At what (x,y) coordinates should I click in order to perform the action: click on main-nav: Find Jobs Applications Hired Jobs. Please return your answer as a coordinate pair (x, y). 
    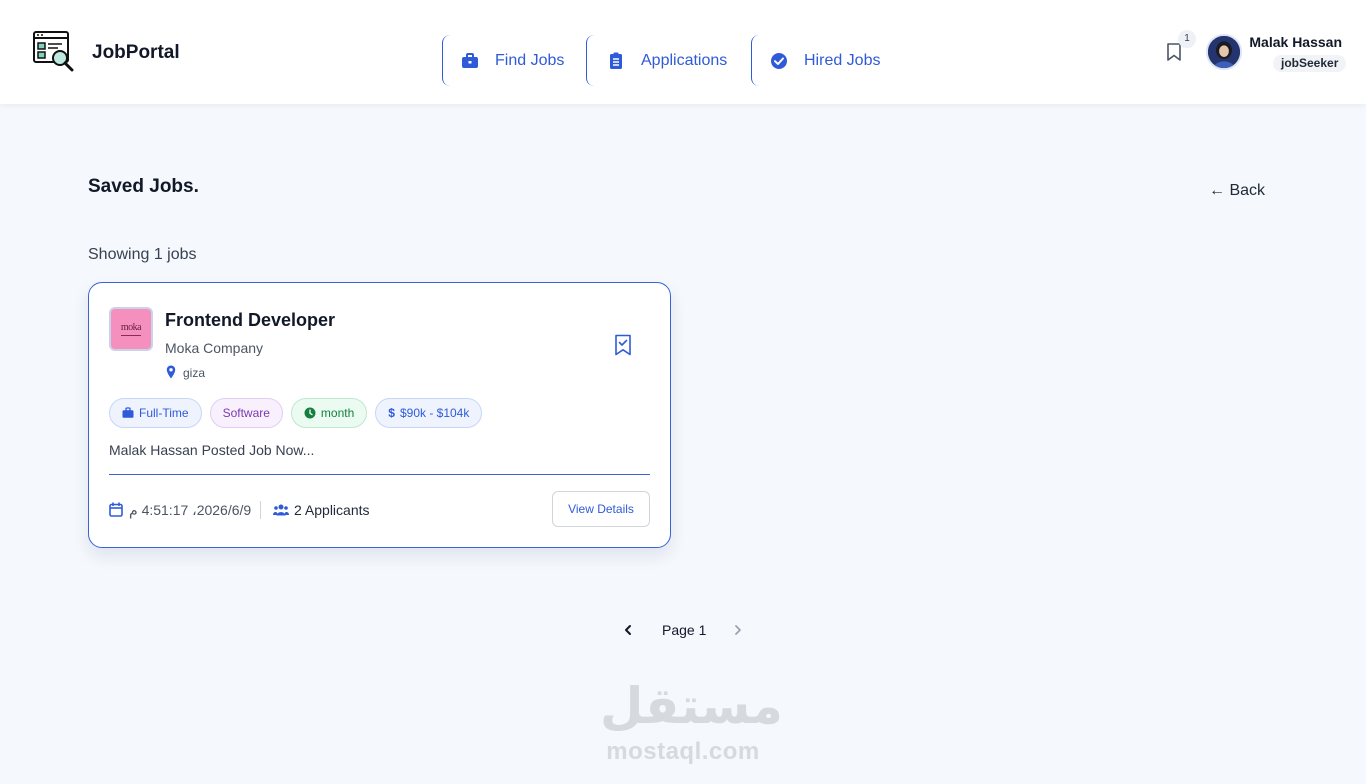
    Looking at the image, I should click on (671, 60).